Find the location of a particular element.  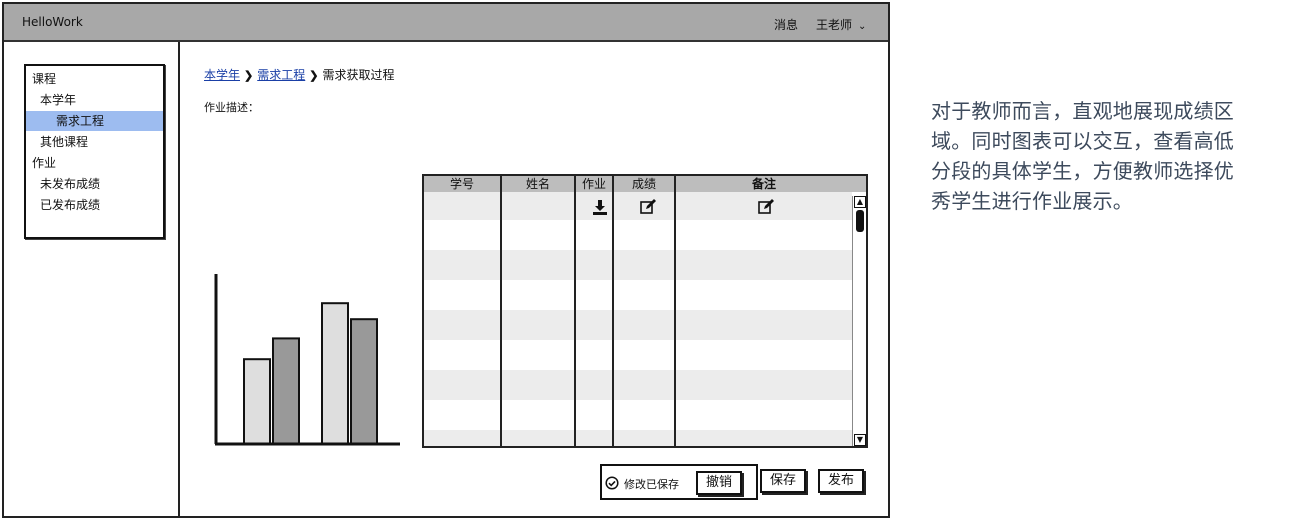

breadcrumb-link-this-year: 本学年 is located at coordinates (222, 75).